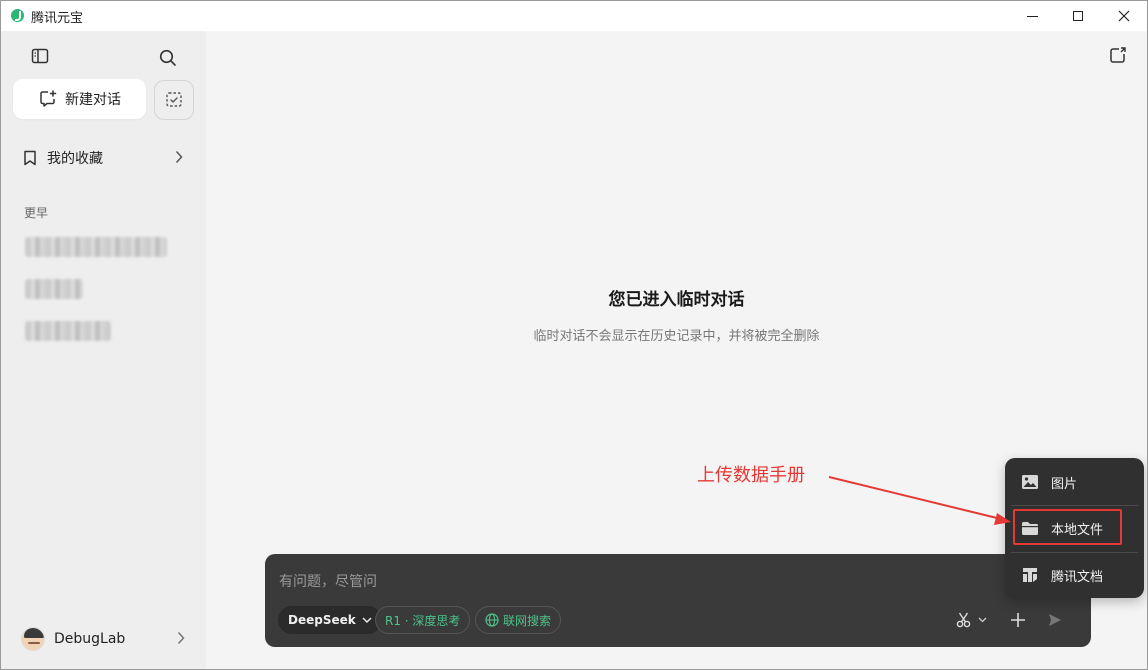 The height and width of the screenshot is (670, 1148). I want to click on chat-input: 有问题，尽管问, so click(328, 581).